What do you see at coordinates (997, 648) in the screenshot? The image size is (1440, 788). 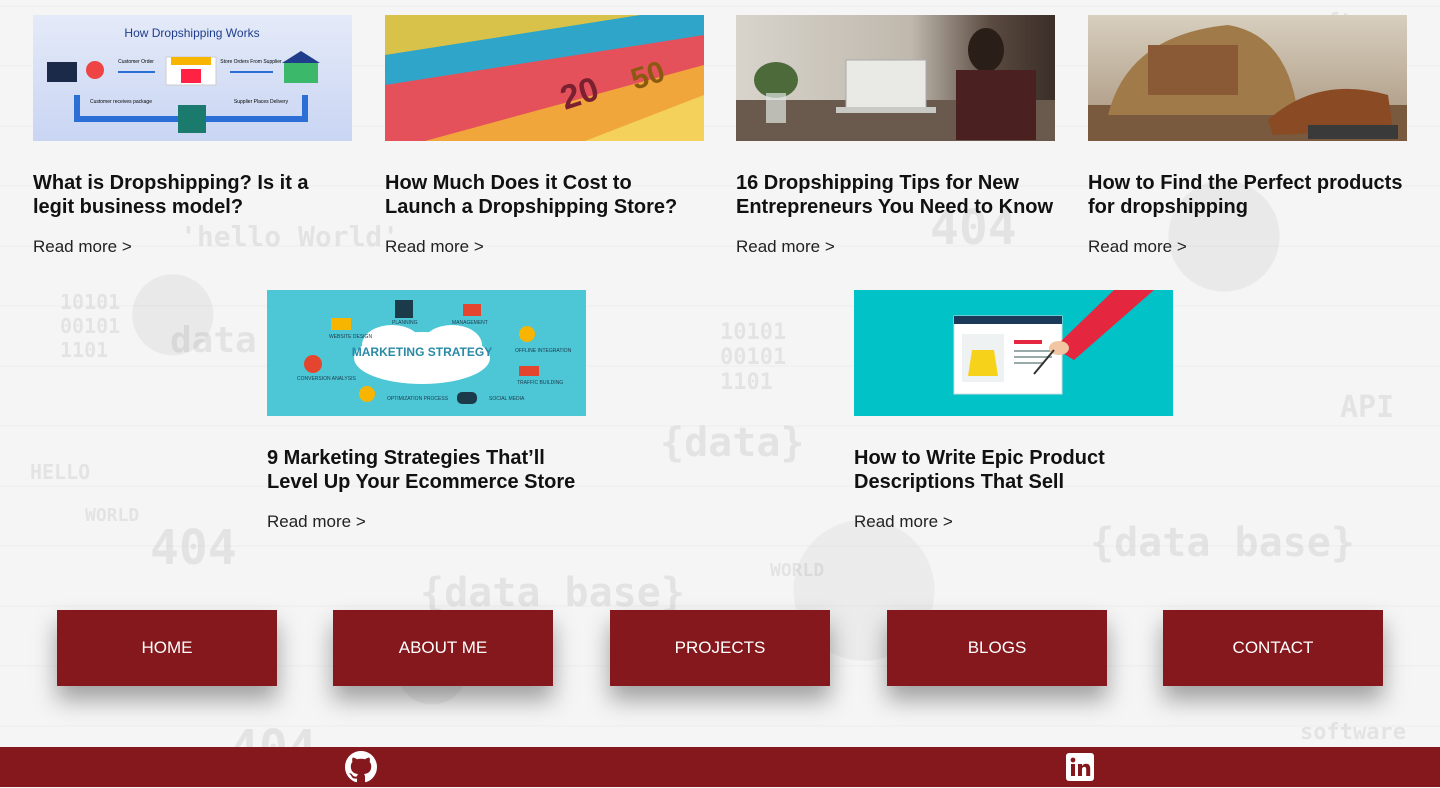 I see `nav-blogs-button: BLOGS` at bounding box center [997, 648].